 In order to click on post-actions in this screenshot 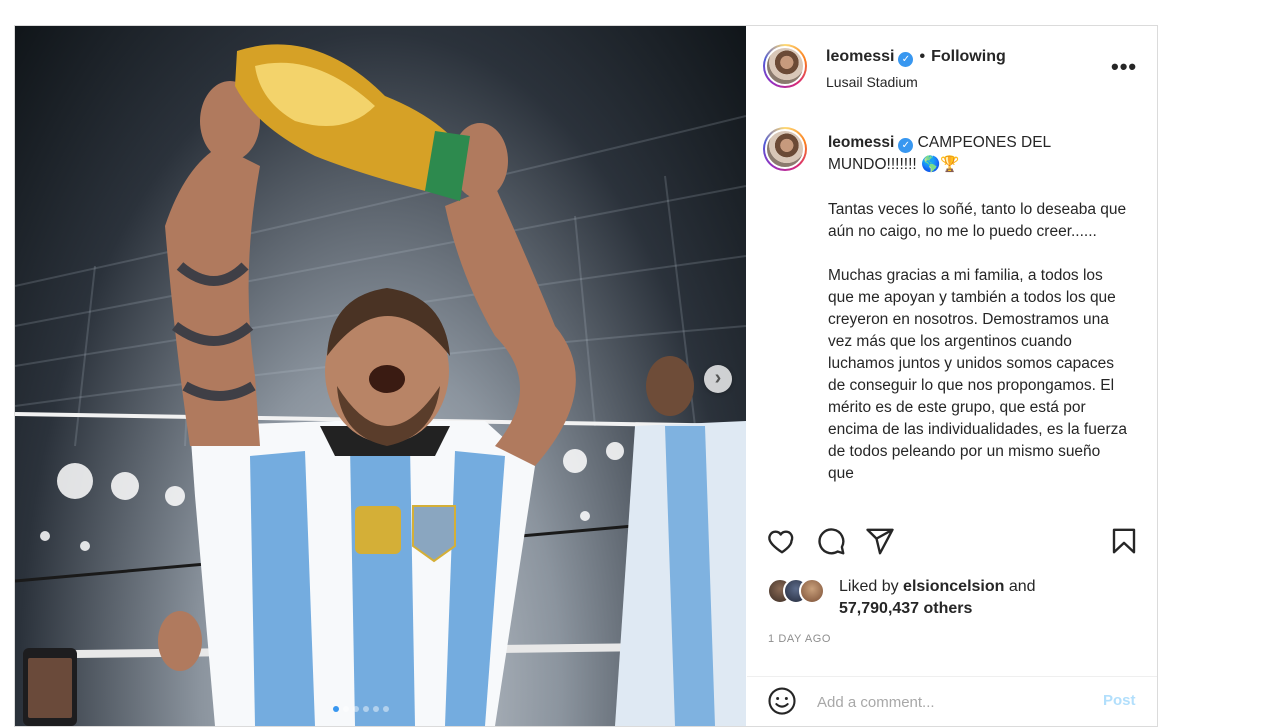, I will do `click(952, 544)`.